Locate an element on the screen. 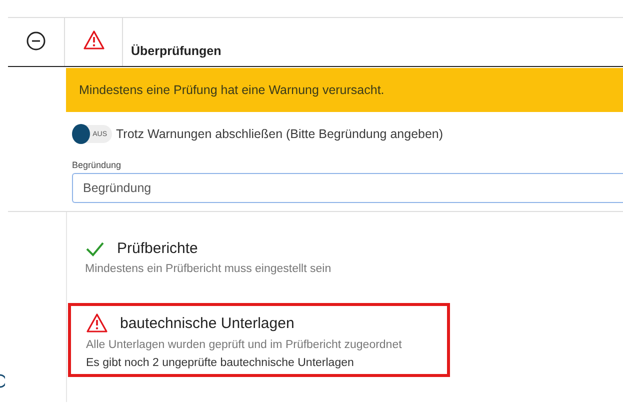 This screenshot has width=623, height=406. section-title: Überprüfungen is located at coordinates (176, 51).